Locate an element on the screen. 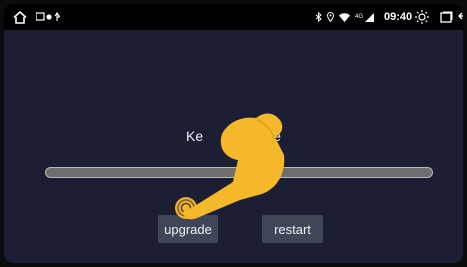  upgrade-button: upgrade is located at coordinates (188, 229).